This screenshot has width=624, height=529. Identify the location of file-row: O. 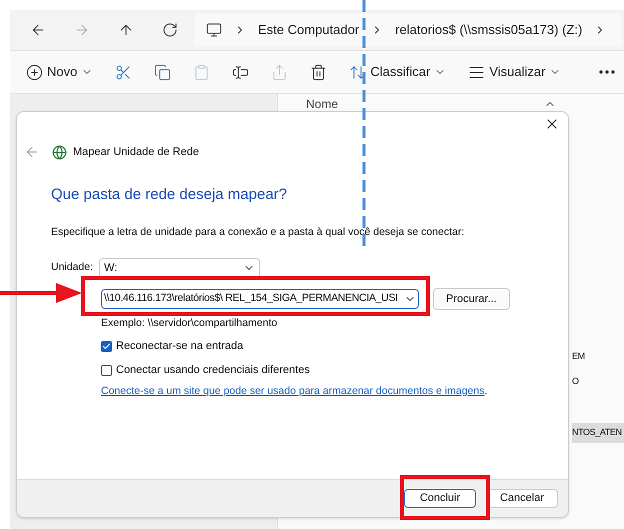
(598, 382).